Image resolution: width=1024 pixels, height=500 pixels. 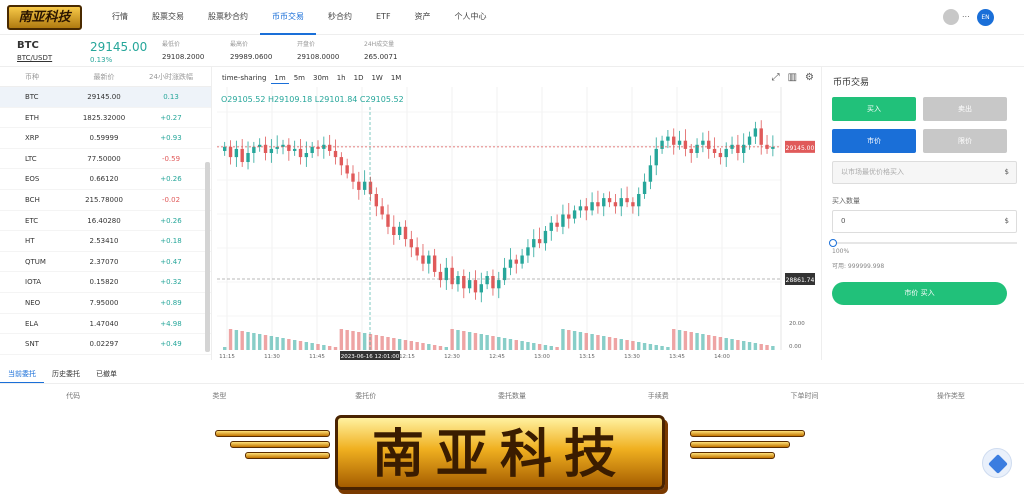 What do you see at coordinates (105, 241) in the screenshot?
I see `market-row: HT 2.53410 +0.18` at bounding box center [105, 241].